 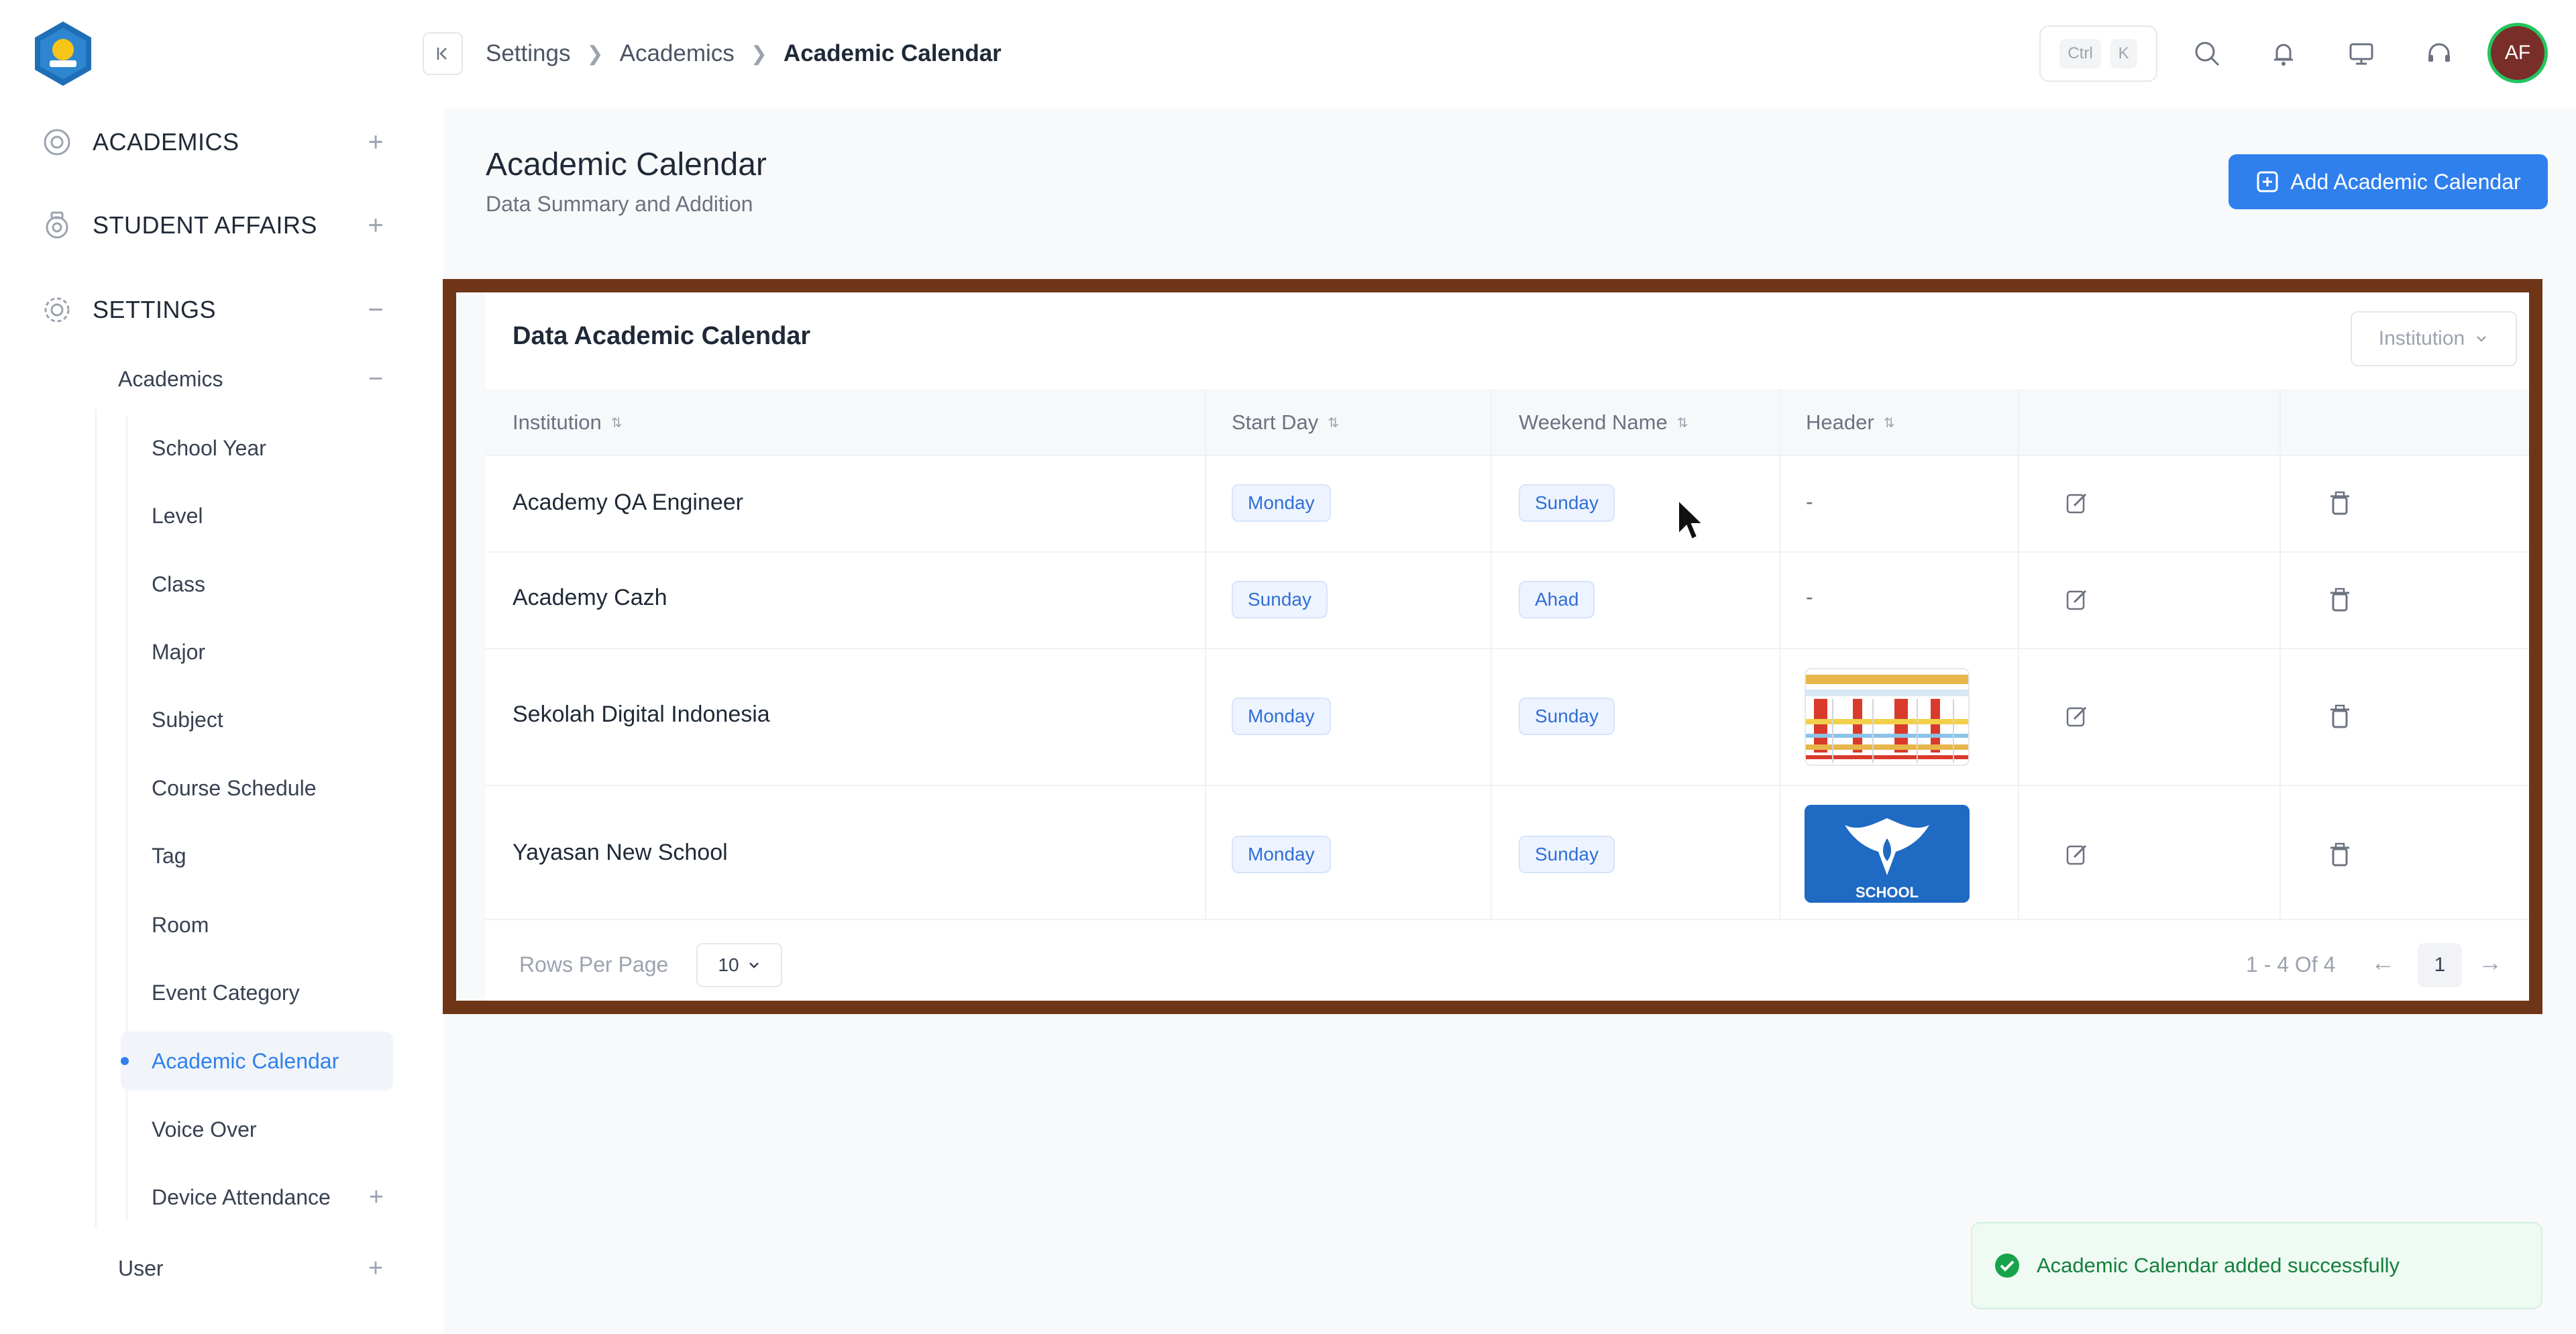 I want to click on avatar: AF, so click(x=2517, y=53).